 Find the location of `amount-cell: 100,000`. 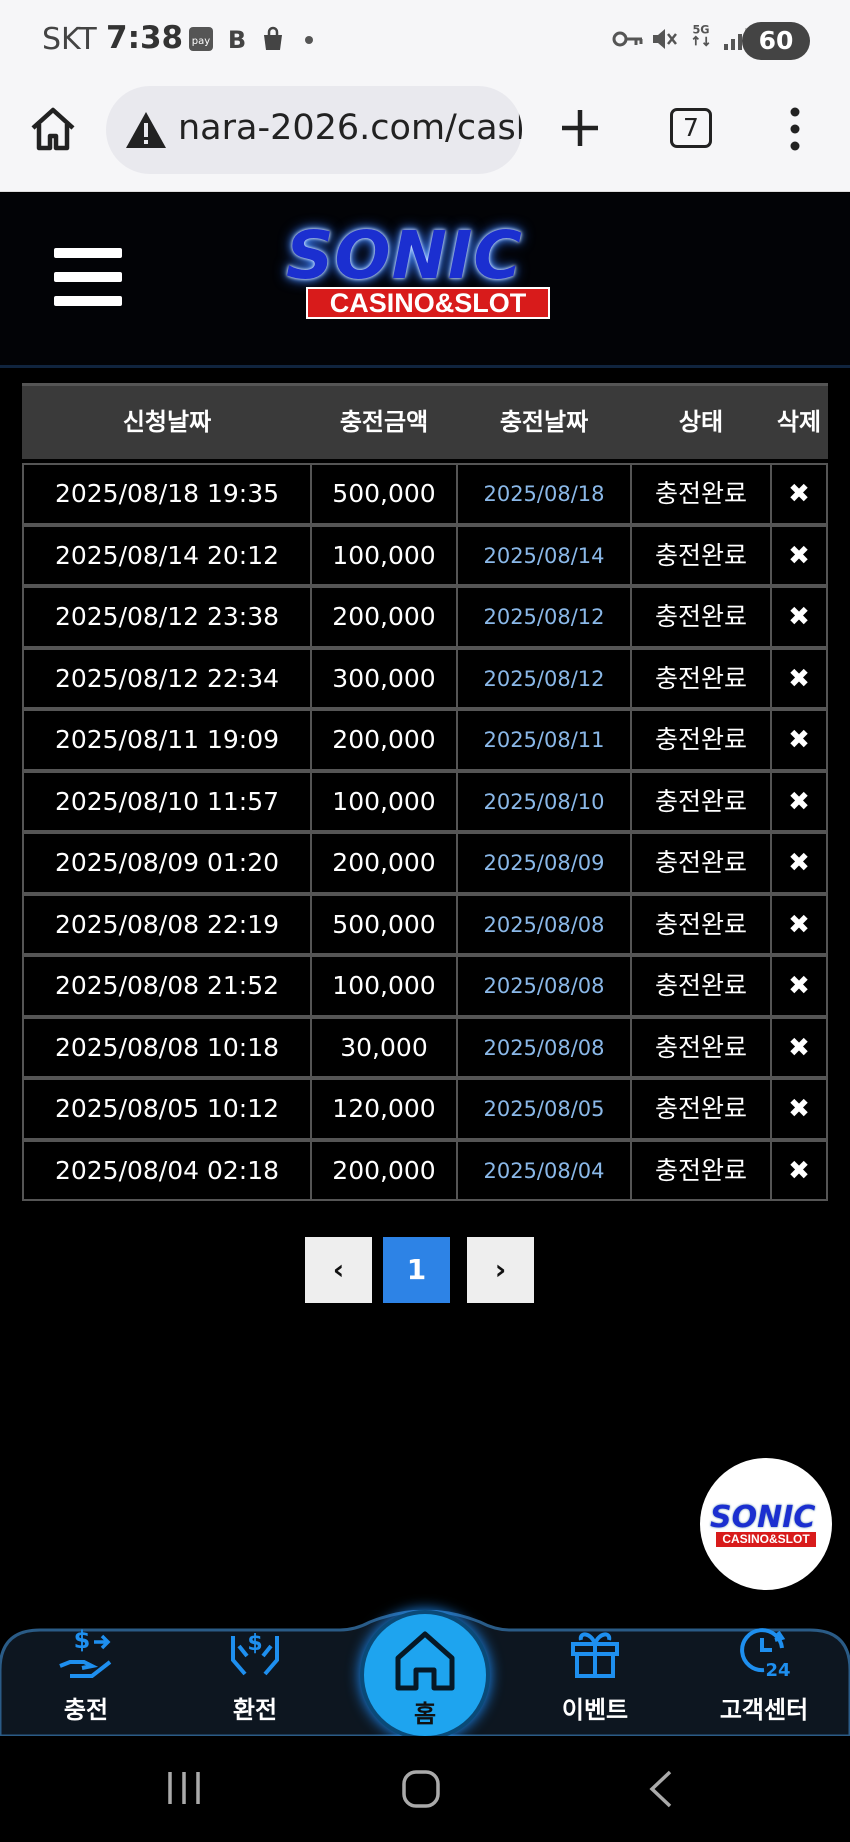

amount-cell: 100,000 is located at coordinates (384, 986).